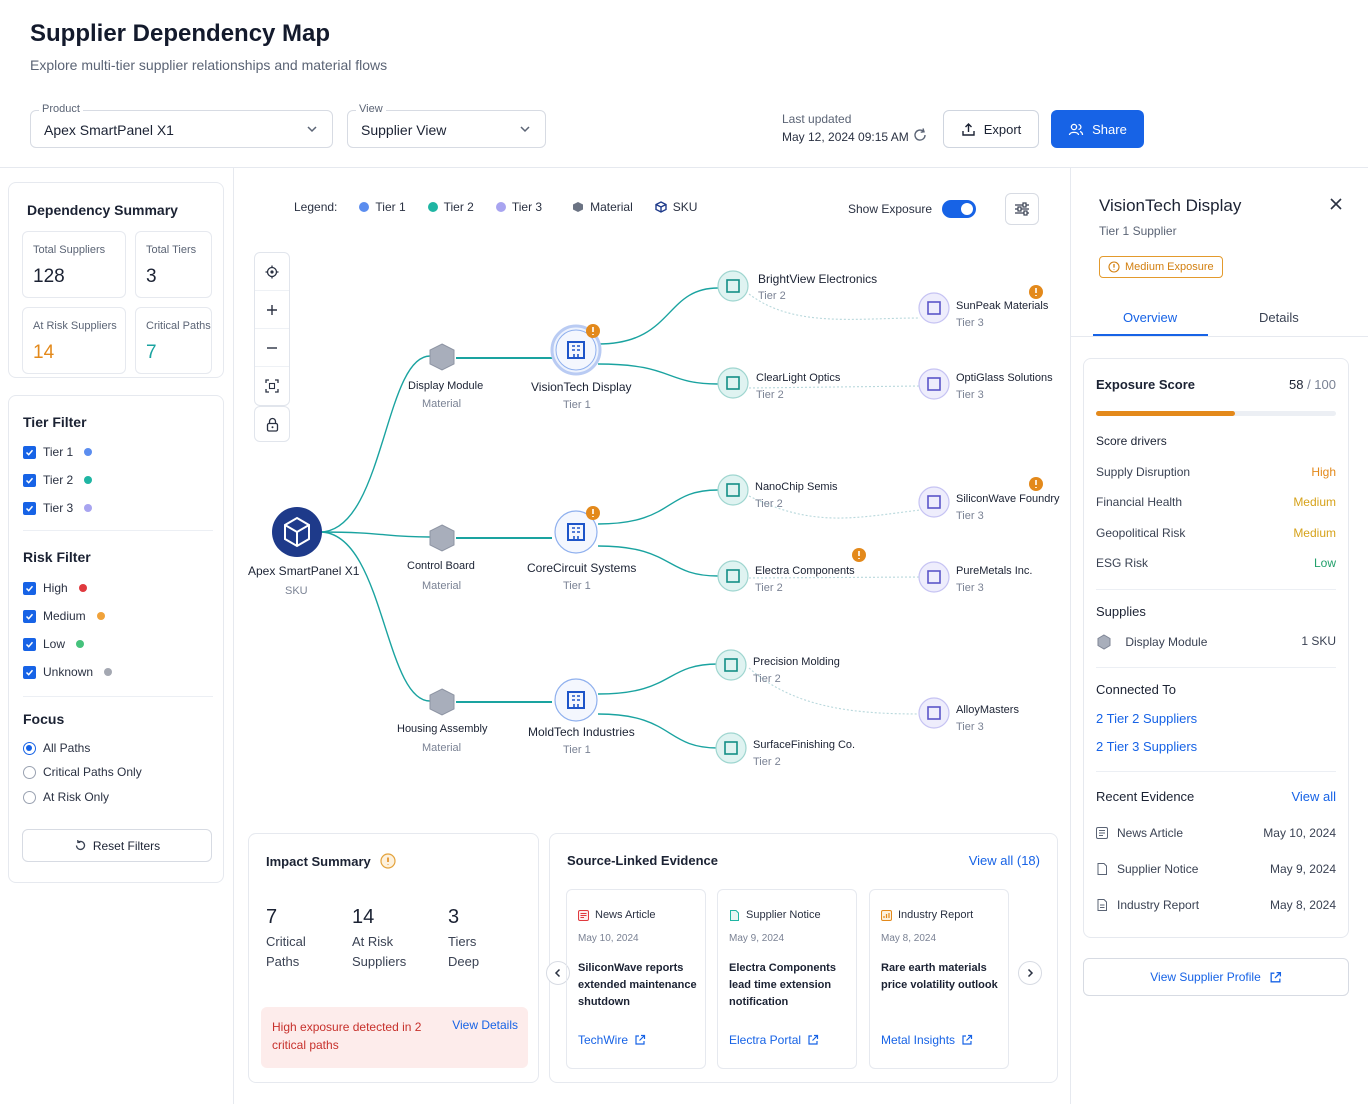 This screenshot has width=1368, height=1104. Describe the element at coordinates (734, 915) in the screenshot. I see `document-icon` at that location.